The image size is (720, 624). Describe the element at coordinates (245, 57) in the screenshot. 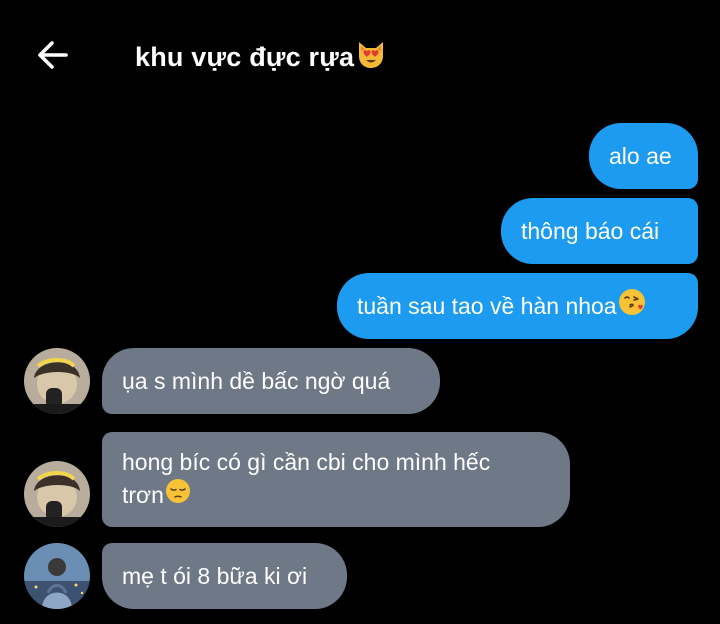

I see `chat-title-text: khu vực đực rựa` at that location.